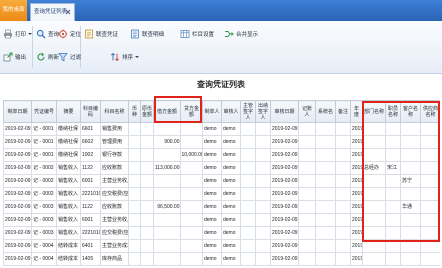  Describe the element at coordinates (44, 246) in the screenshot. I see `cell-voucher-no: 记 - 0004` at that location.